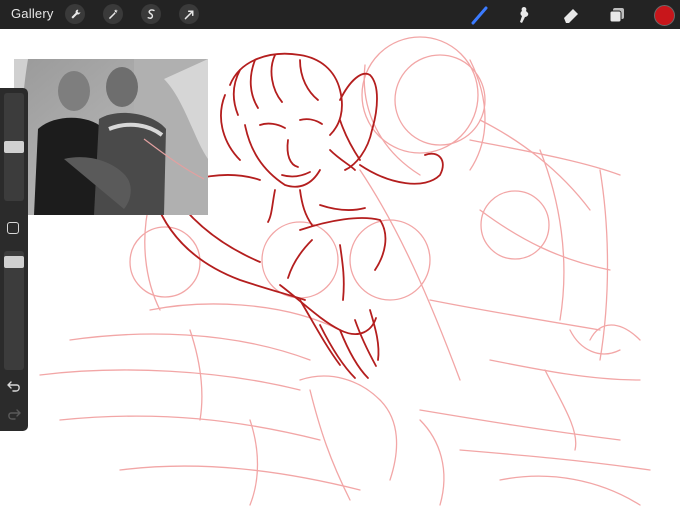 The height and width of the screenshot is (510, 680). Describe the element at coordinates (32, 13) in the screenshot. I see `gallery-button: Gallery` at that location.